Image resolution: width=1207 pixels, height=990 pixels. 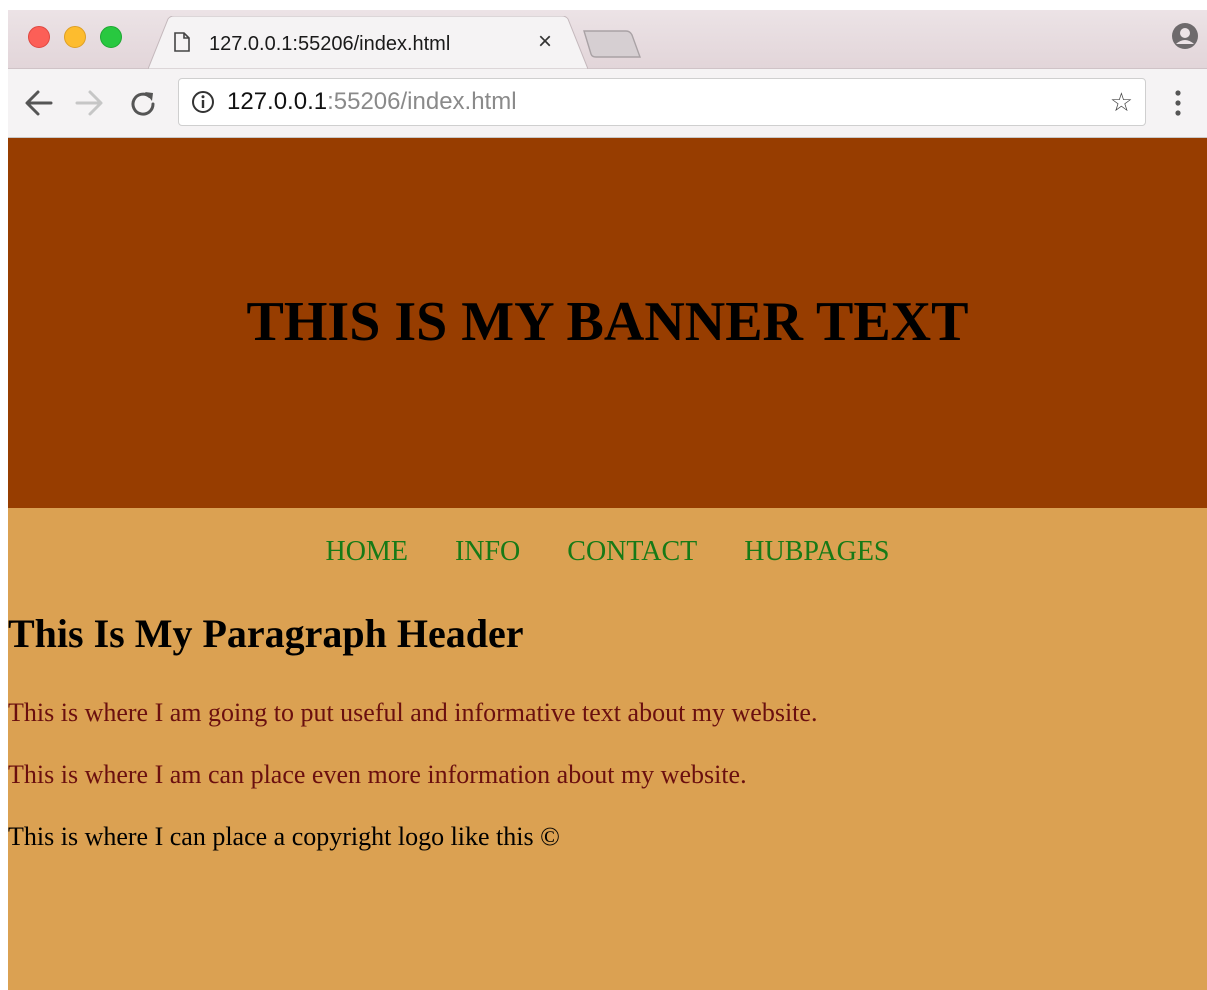 What do you see at coordinates (277, 101) in the screenshot?
I see `url-host: 127.0.0.1` at bounding box center [277, 101].